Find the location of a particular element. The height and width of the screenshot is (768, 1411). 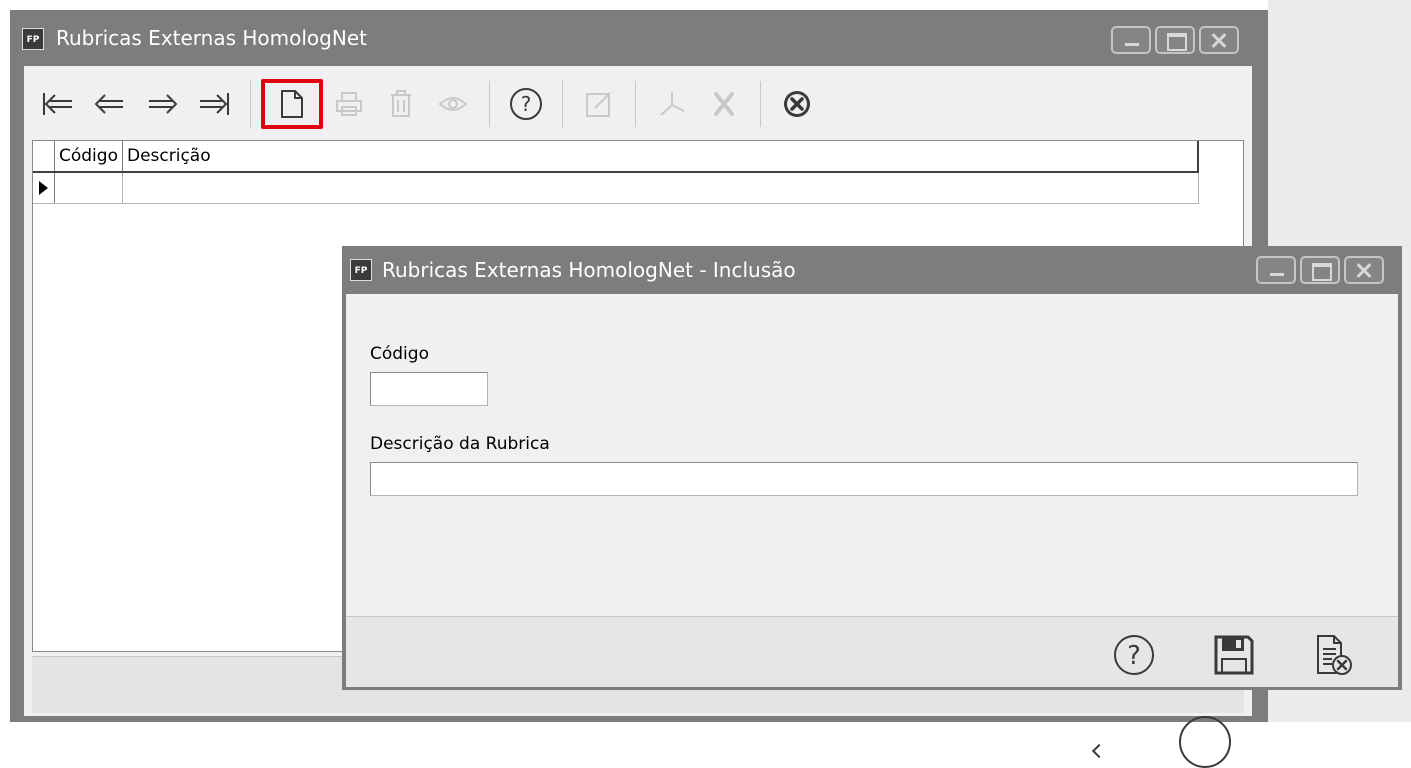

edit-button is located at coordinates (599, 104).